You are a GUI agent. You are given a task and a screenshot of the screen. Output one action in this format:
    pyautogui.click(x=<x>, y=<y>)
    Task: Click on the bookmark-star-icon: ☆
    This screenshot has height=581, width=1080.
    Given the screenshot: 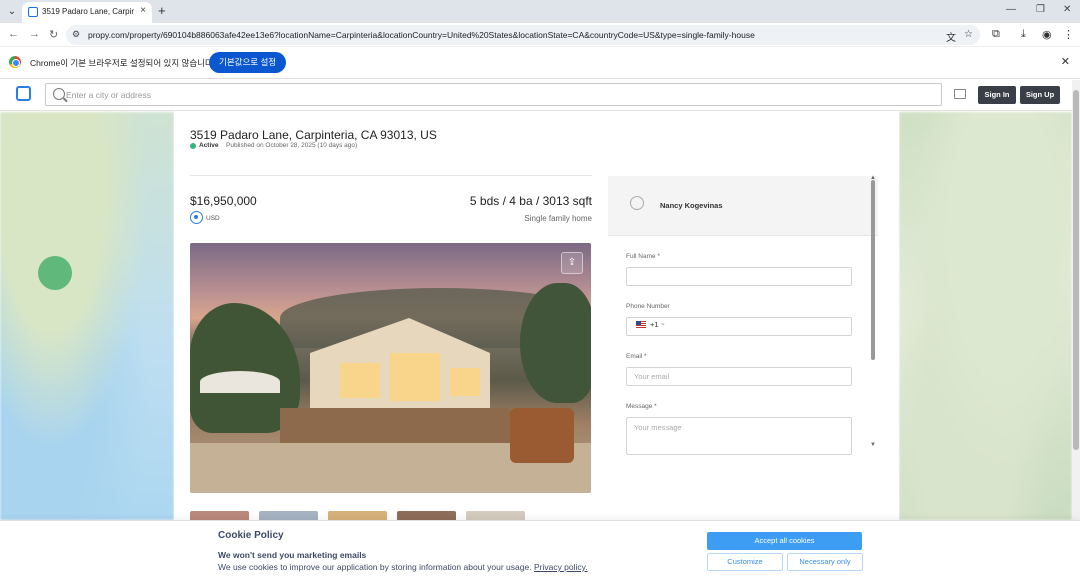 What is the action you would take?
    pyautogui.click(x=968, y=34)
    